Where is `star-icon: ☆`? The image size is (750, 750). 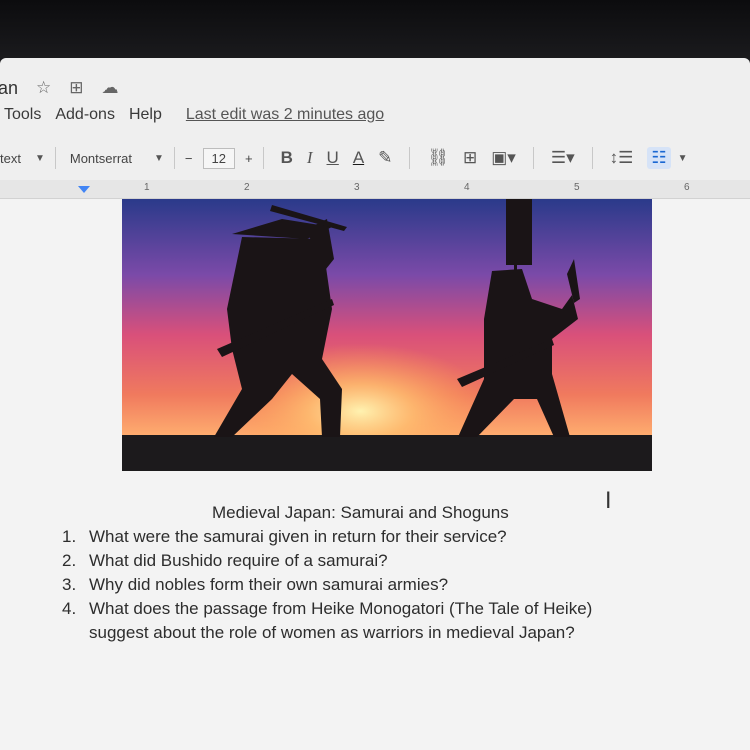
star-icon: ☆ is located at coordinates (43, 88).